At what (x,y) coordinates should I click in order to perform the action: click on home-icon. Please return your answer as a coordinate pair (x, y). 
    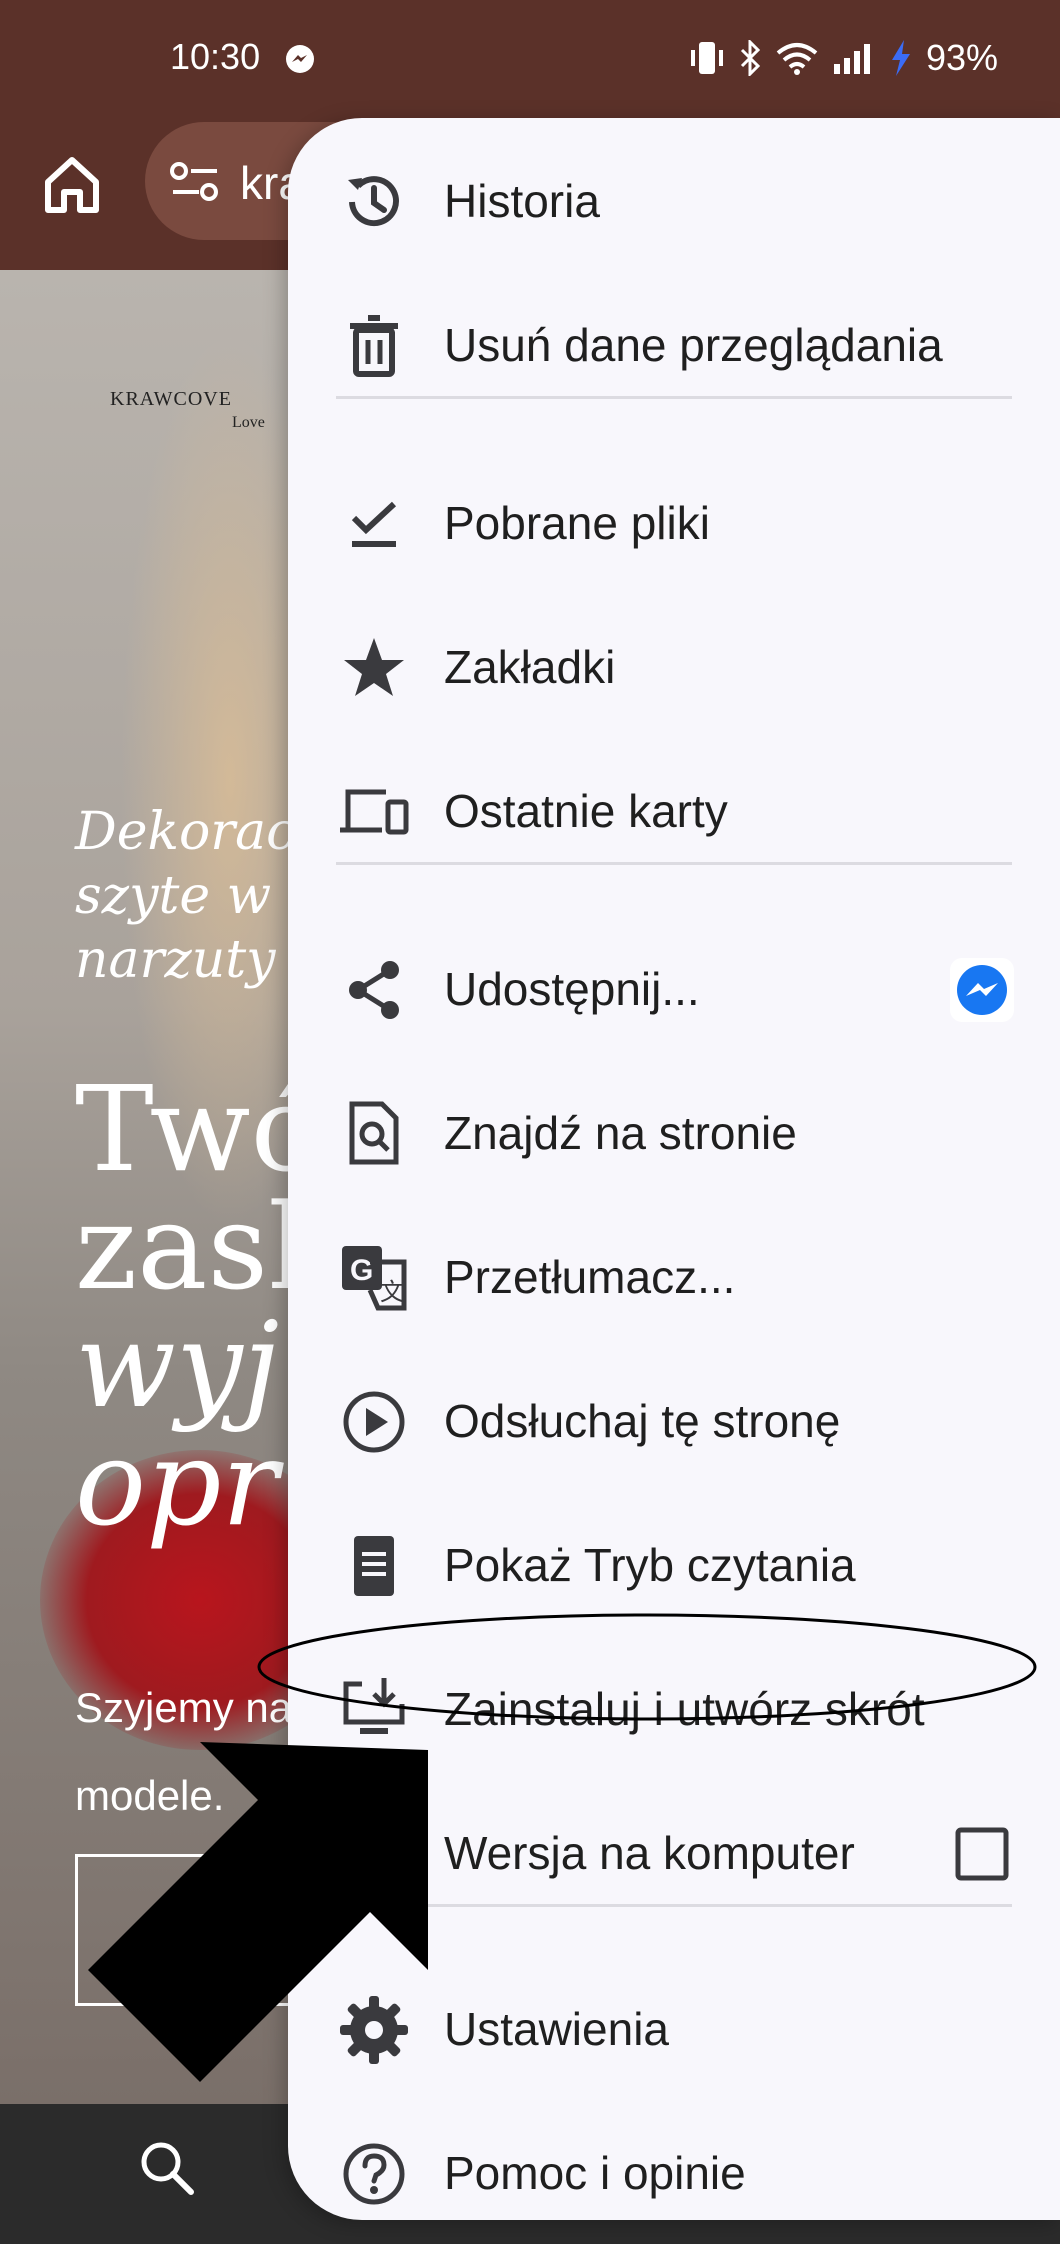
    Looking at the image, I should click on (72, 184).